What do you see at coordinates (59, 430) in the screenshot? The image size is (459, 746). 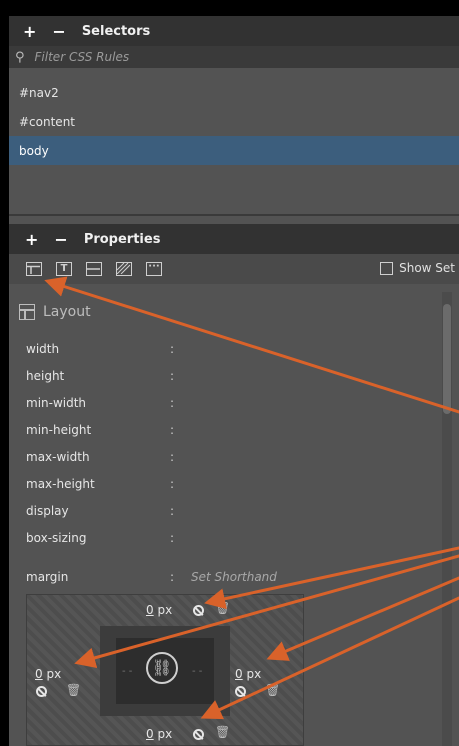 I see `prop-name: min-height` at bounding box center [59, 430].